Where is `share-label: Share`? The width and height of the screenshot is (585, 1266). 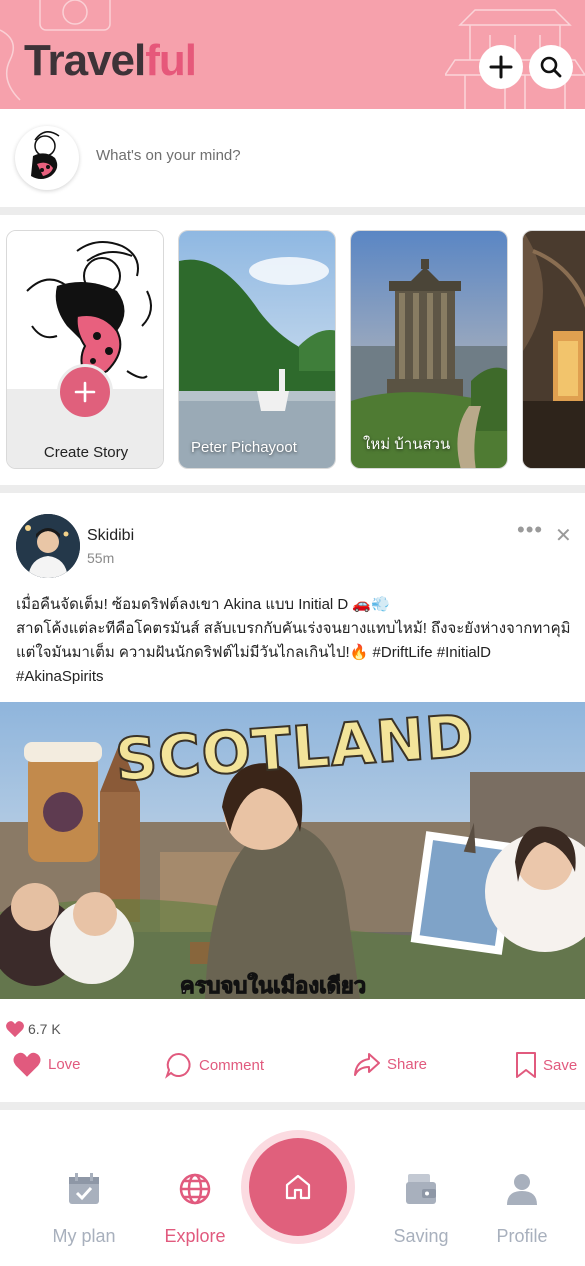 share-label: Share is located at coordinates (407, 1064).